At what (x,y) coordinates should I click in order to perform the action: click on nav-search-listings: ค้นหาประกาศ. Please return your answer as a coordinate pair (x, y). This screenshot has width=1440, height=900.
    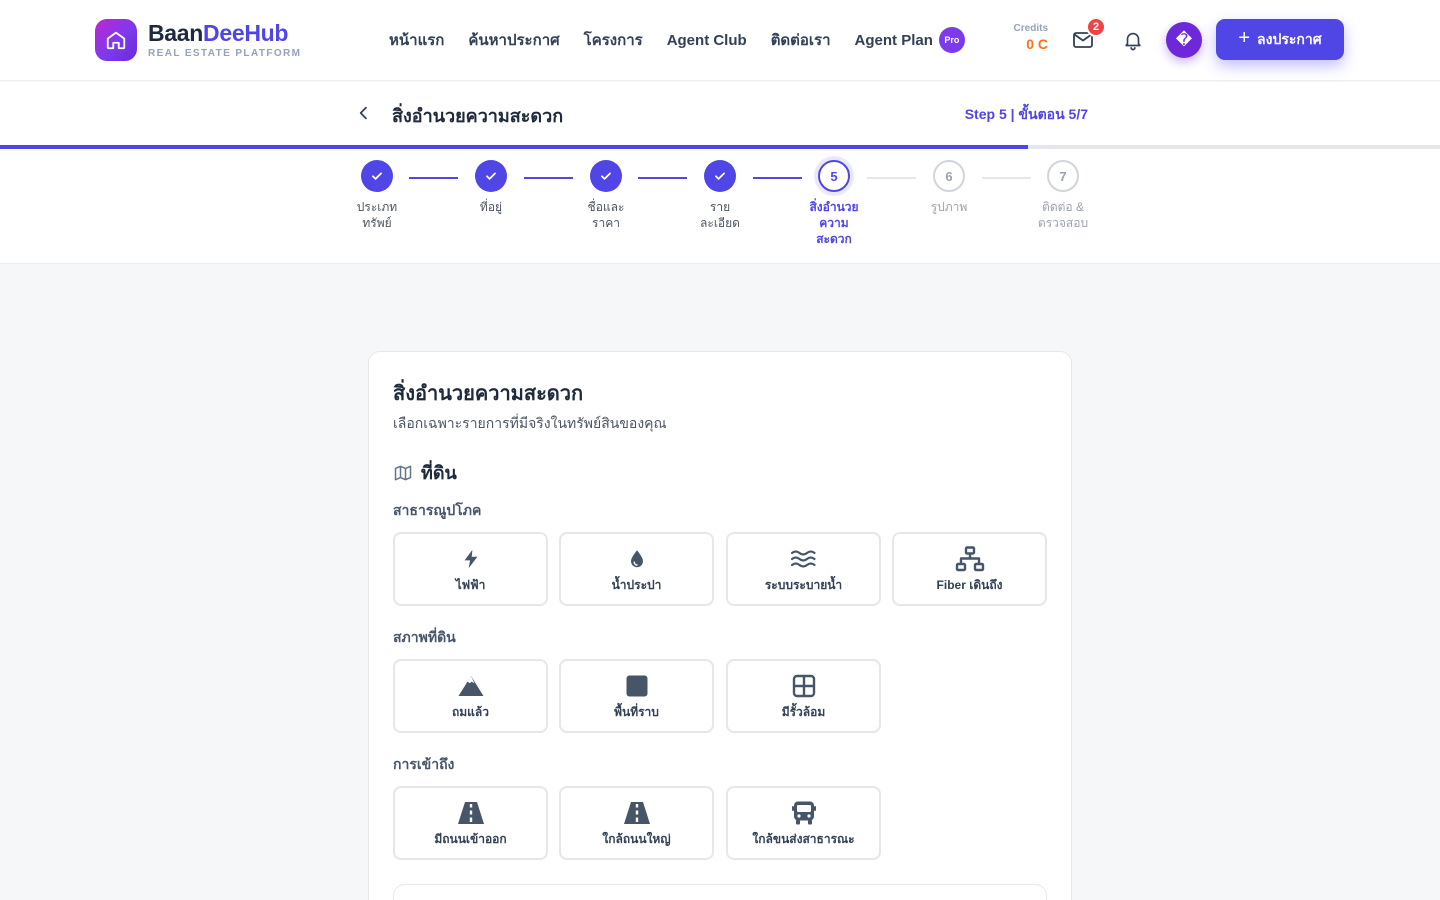
    Looking at the image, I should click on (513, 40).